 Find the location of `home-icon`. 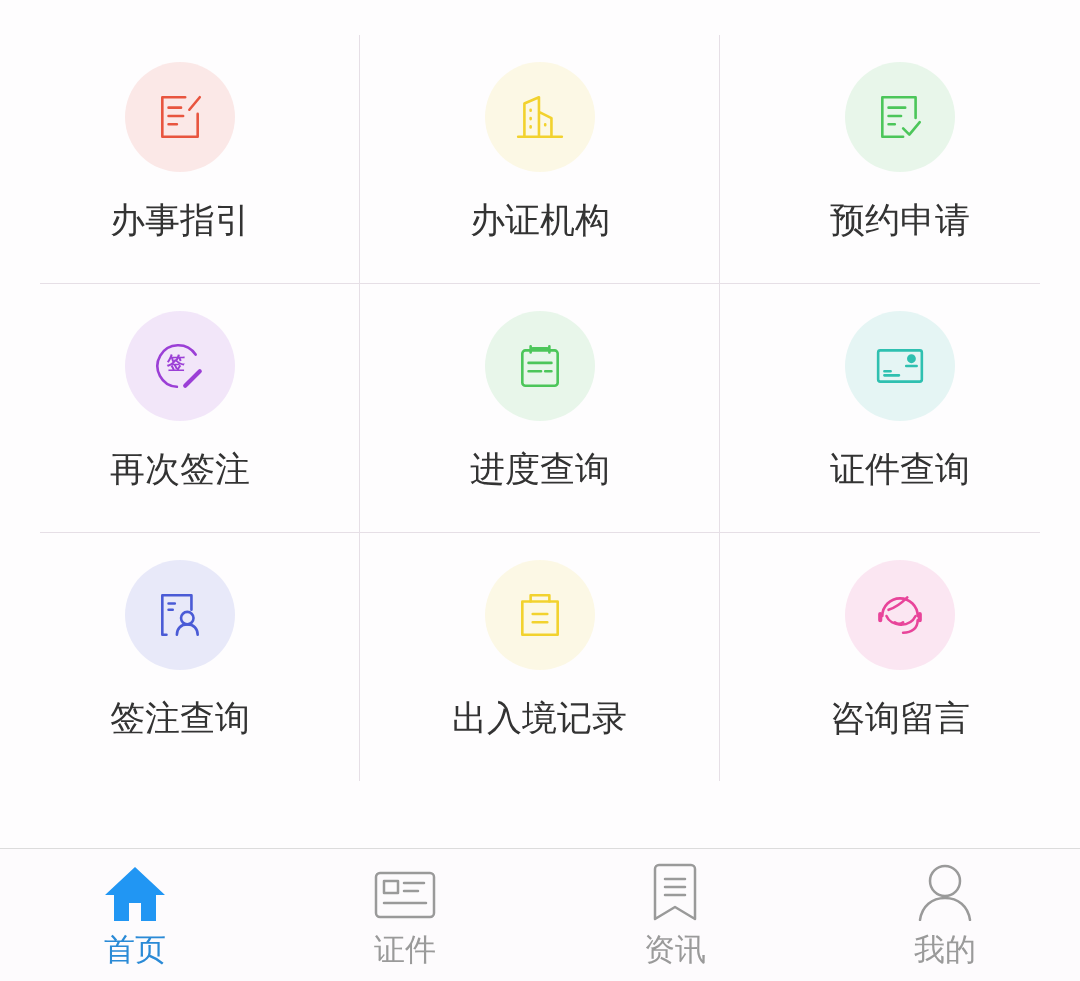

home-icon is located at coordinates (135, 893).